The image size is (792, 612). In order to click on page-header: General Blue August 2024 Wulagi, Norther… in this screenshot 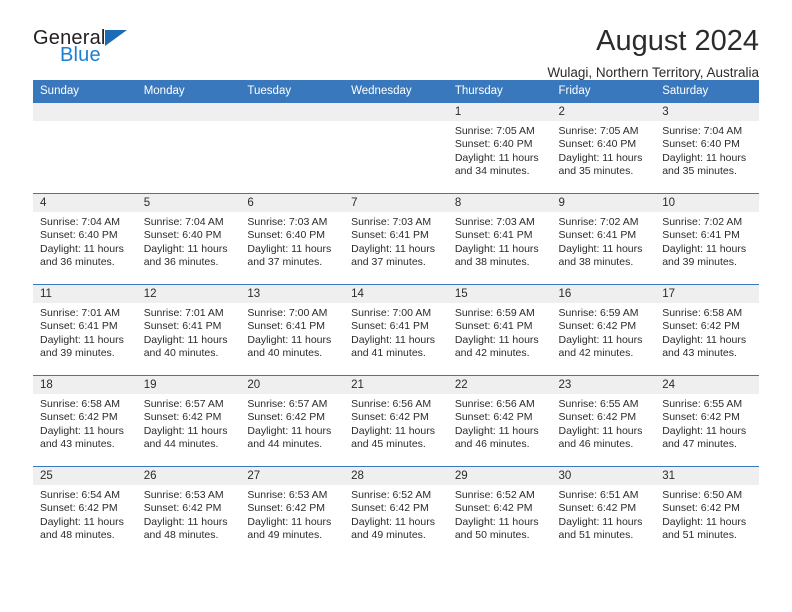, I will do `click(396, 40)`.